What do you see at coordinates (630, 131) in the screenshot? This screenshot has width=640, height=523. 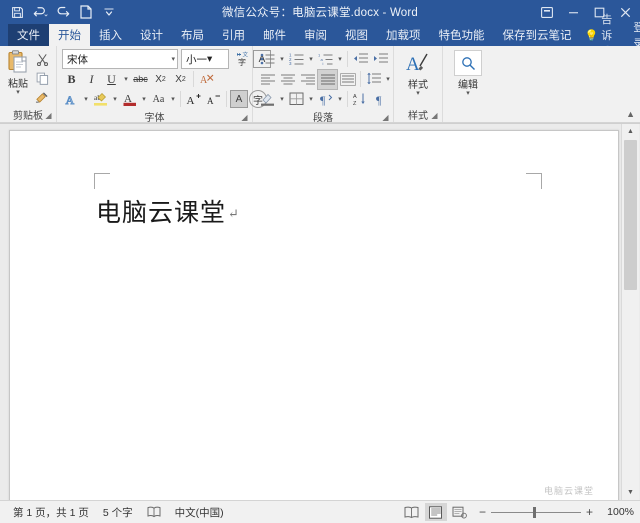 I see `scroll-up-icon: ▲` at bounding box center [630, 131].